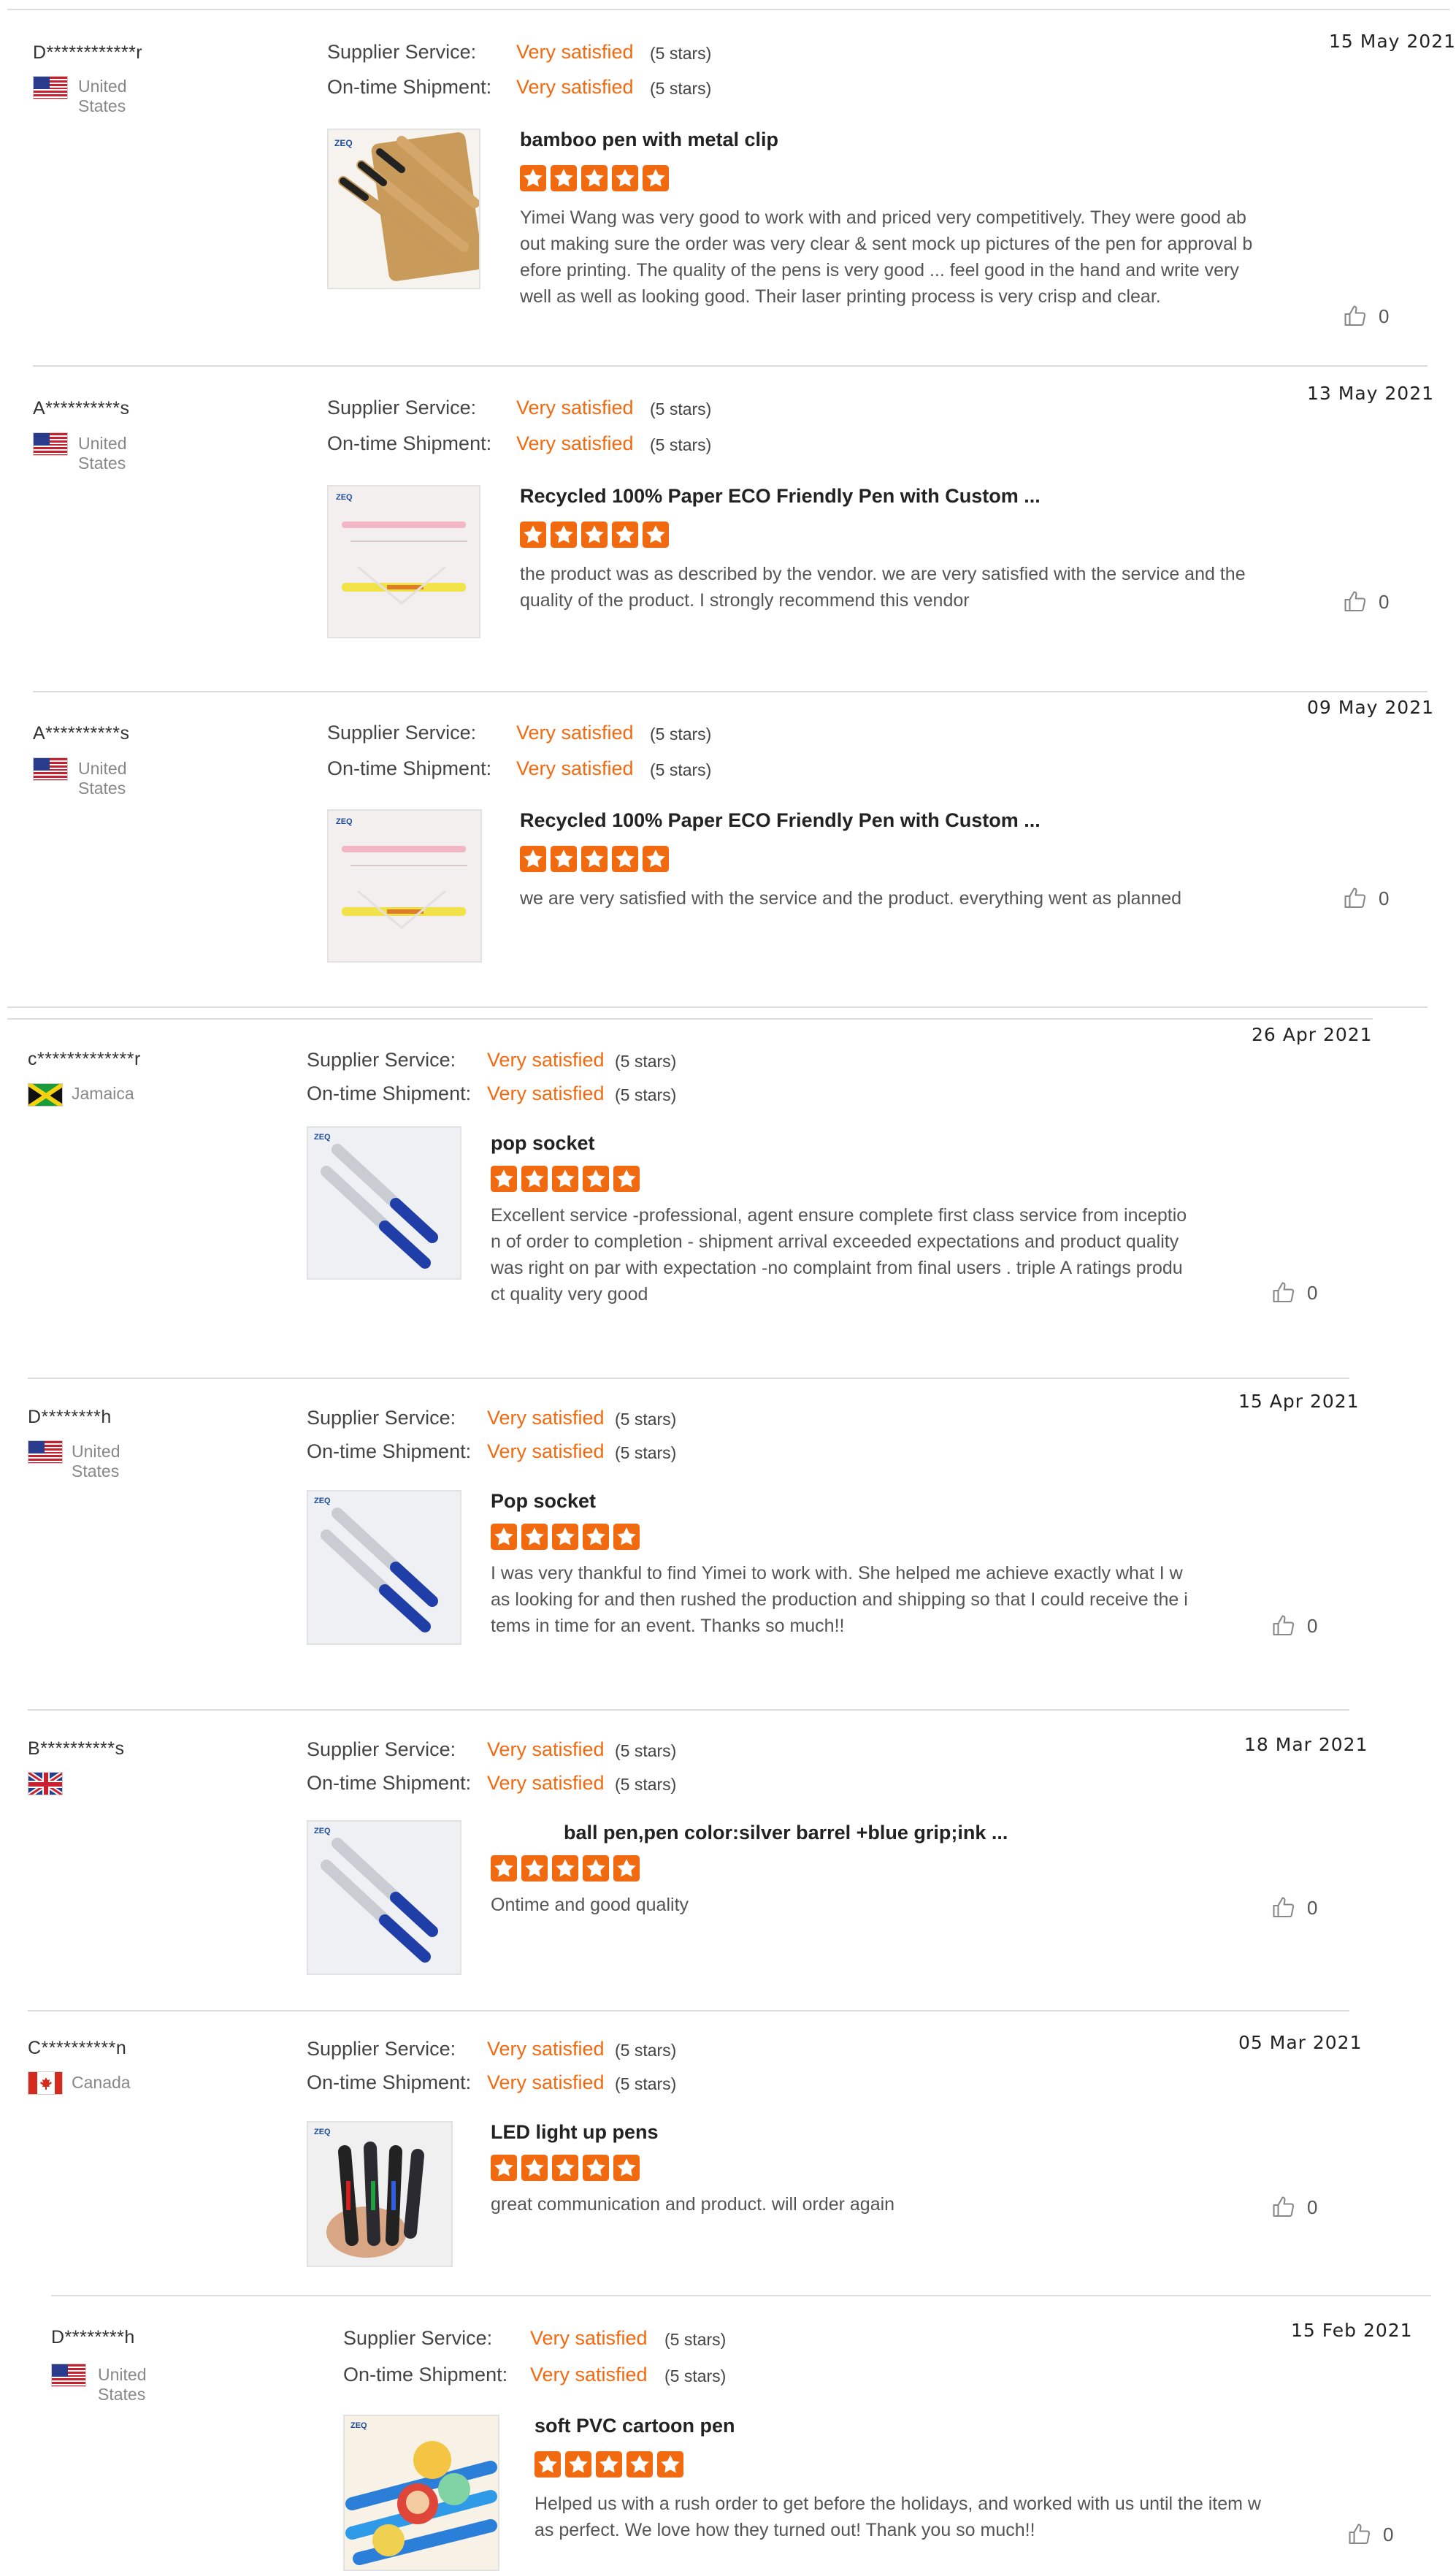  I want to click on reviewer-country: Jamaica, so click(103, 1093).